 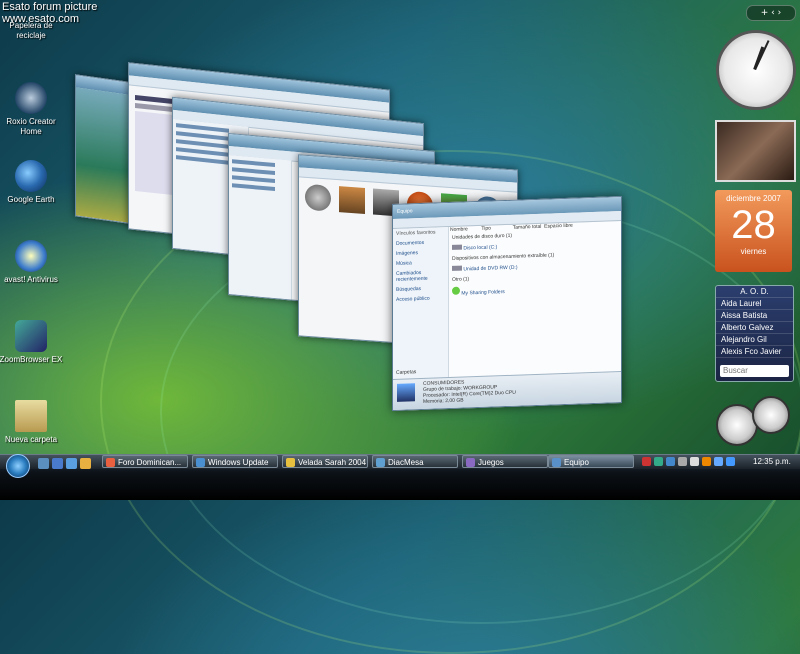 What do you see at coordinates (71, 463) in the screenshot?
I see `quicklaunch-ie-icon` at bounding box center [71, 463].